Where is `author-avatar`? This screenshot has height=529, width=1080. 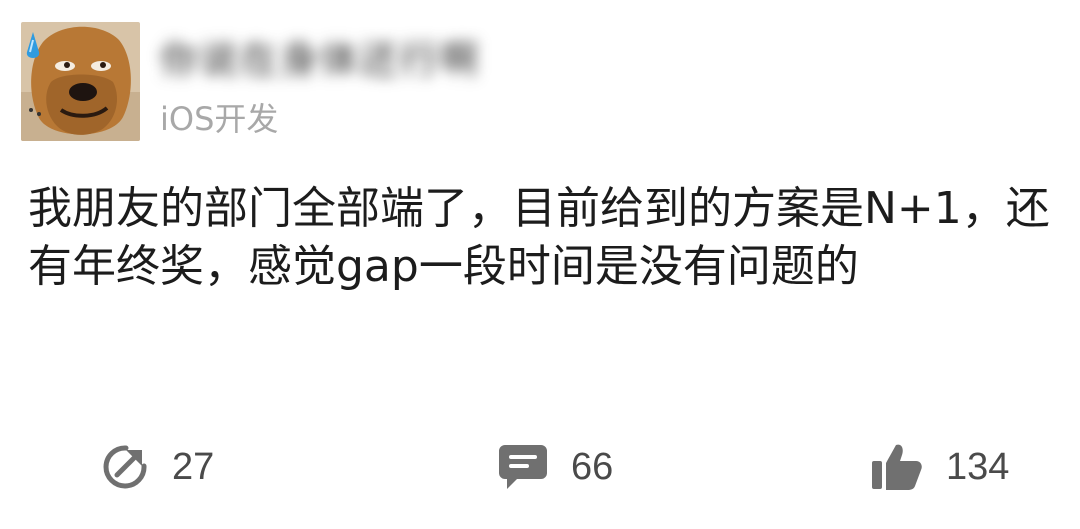
author-avatar is located at coordinates (80, 81).